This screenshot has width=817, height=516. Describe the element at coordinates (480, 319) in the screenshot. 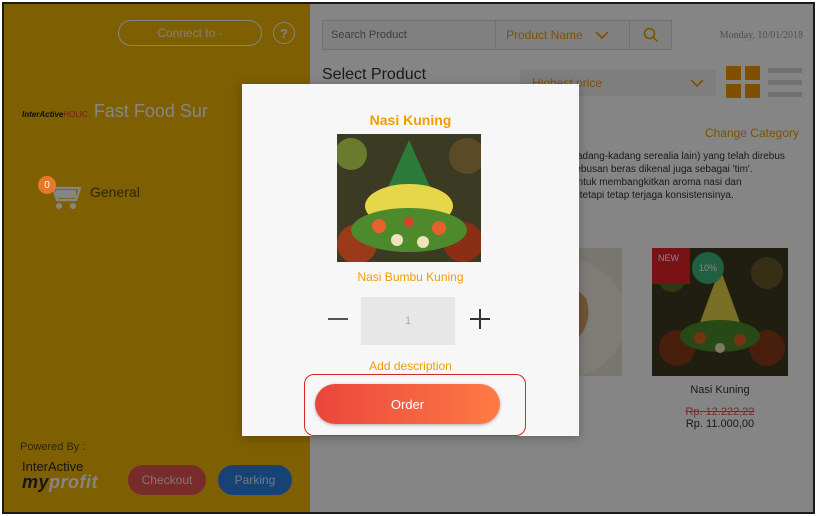

I see `quantity-increase-button` at that location.